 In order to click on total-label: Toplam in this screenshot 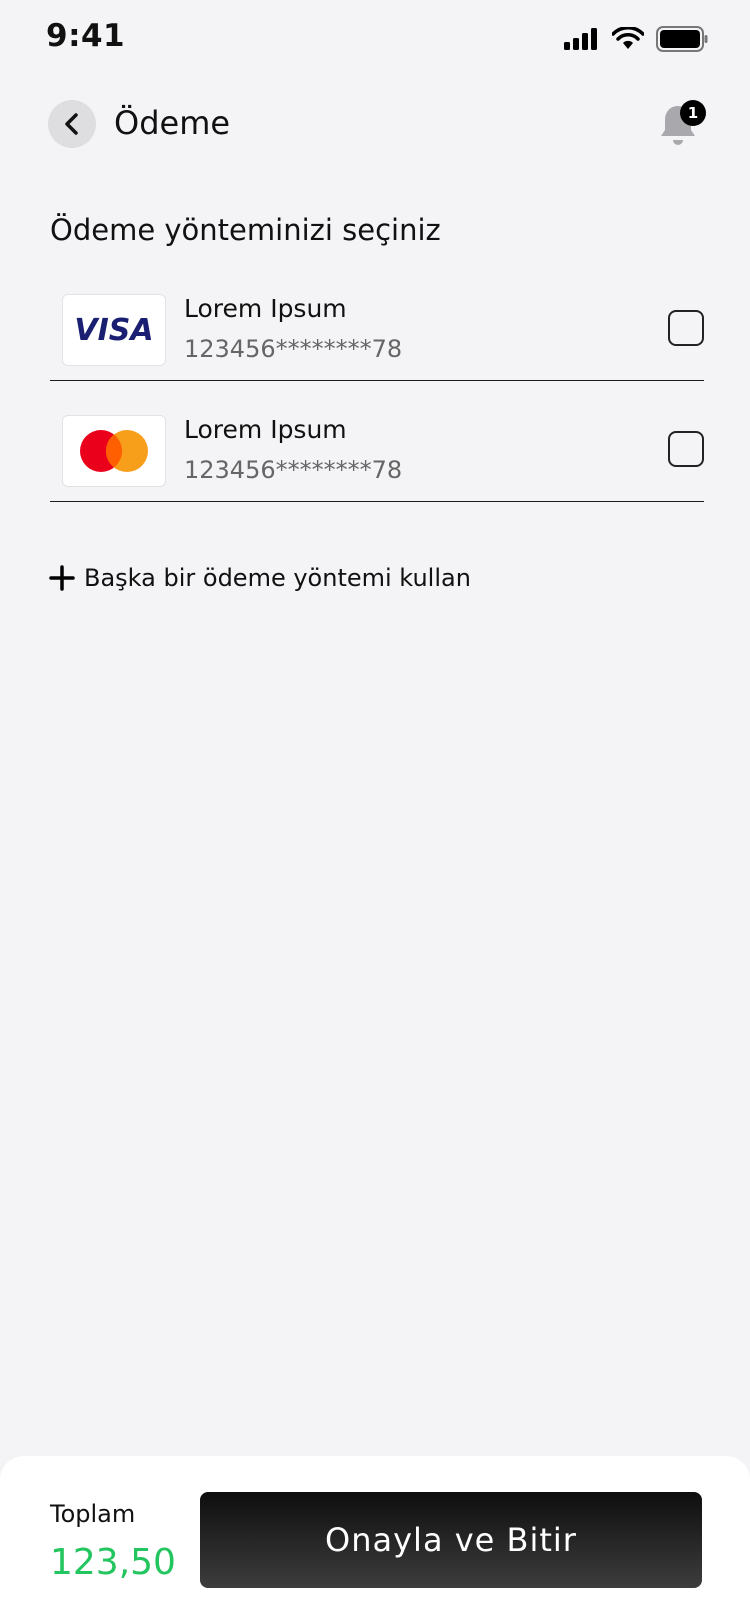, I will do `click(93, 1514)`.